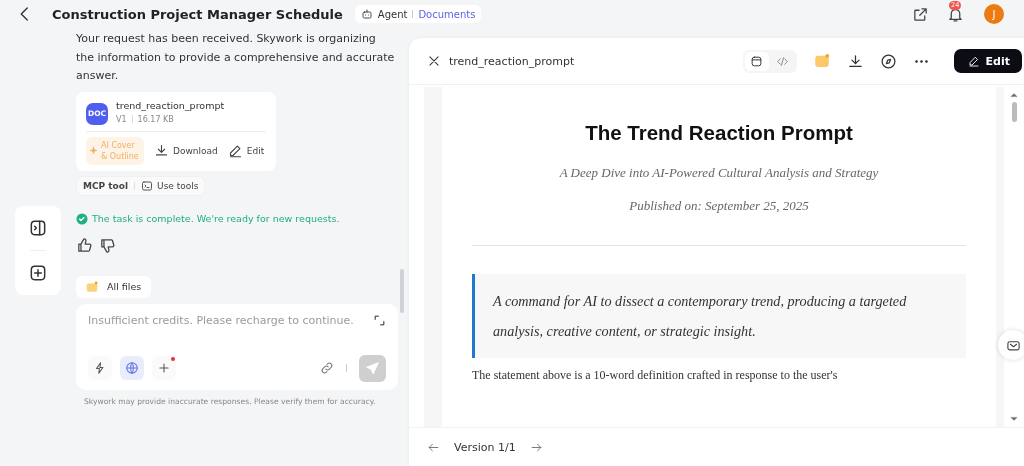 The width and height of the screenshot is (1024, 466). I want to click on sparkle-icon, so click(93, 150).